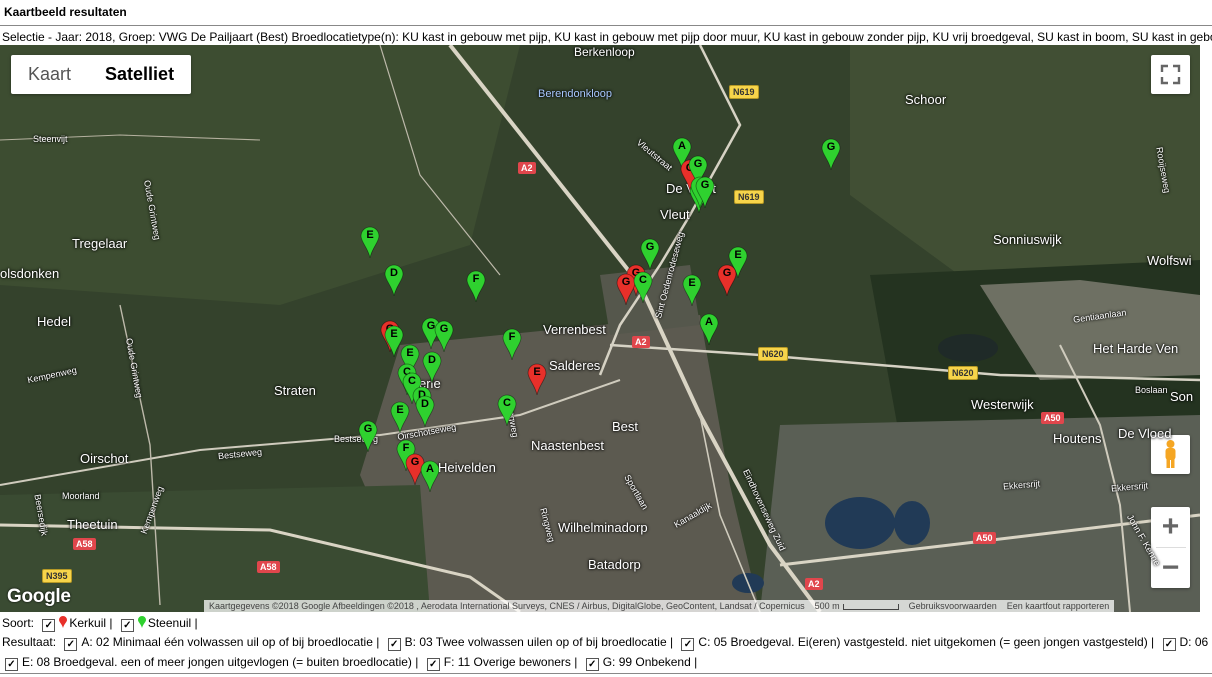 This screenshot has height=677, width=1212. I want to click on road-shield-a50-b: A50, so click(984, 538).